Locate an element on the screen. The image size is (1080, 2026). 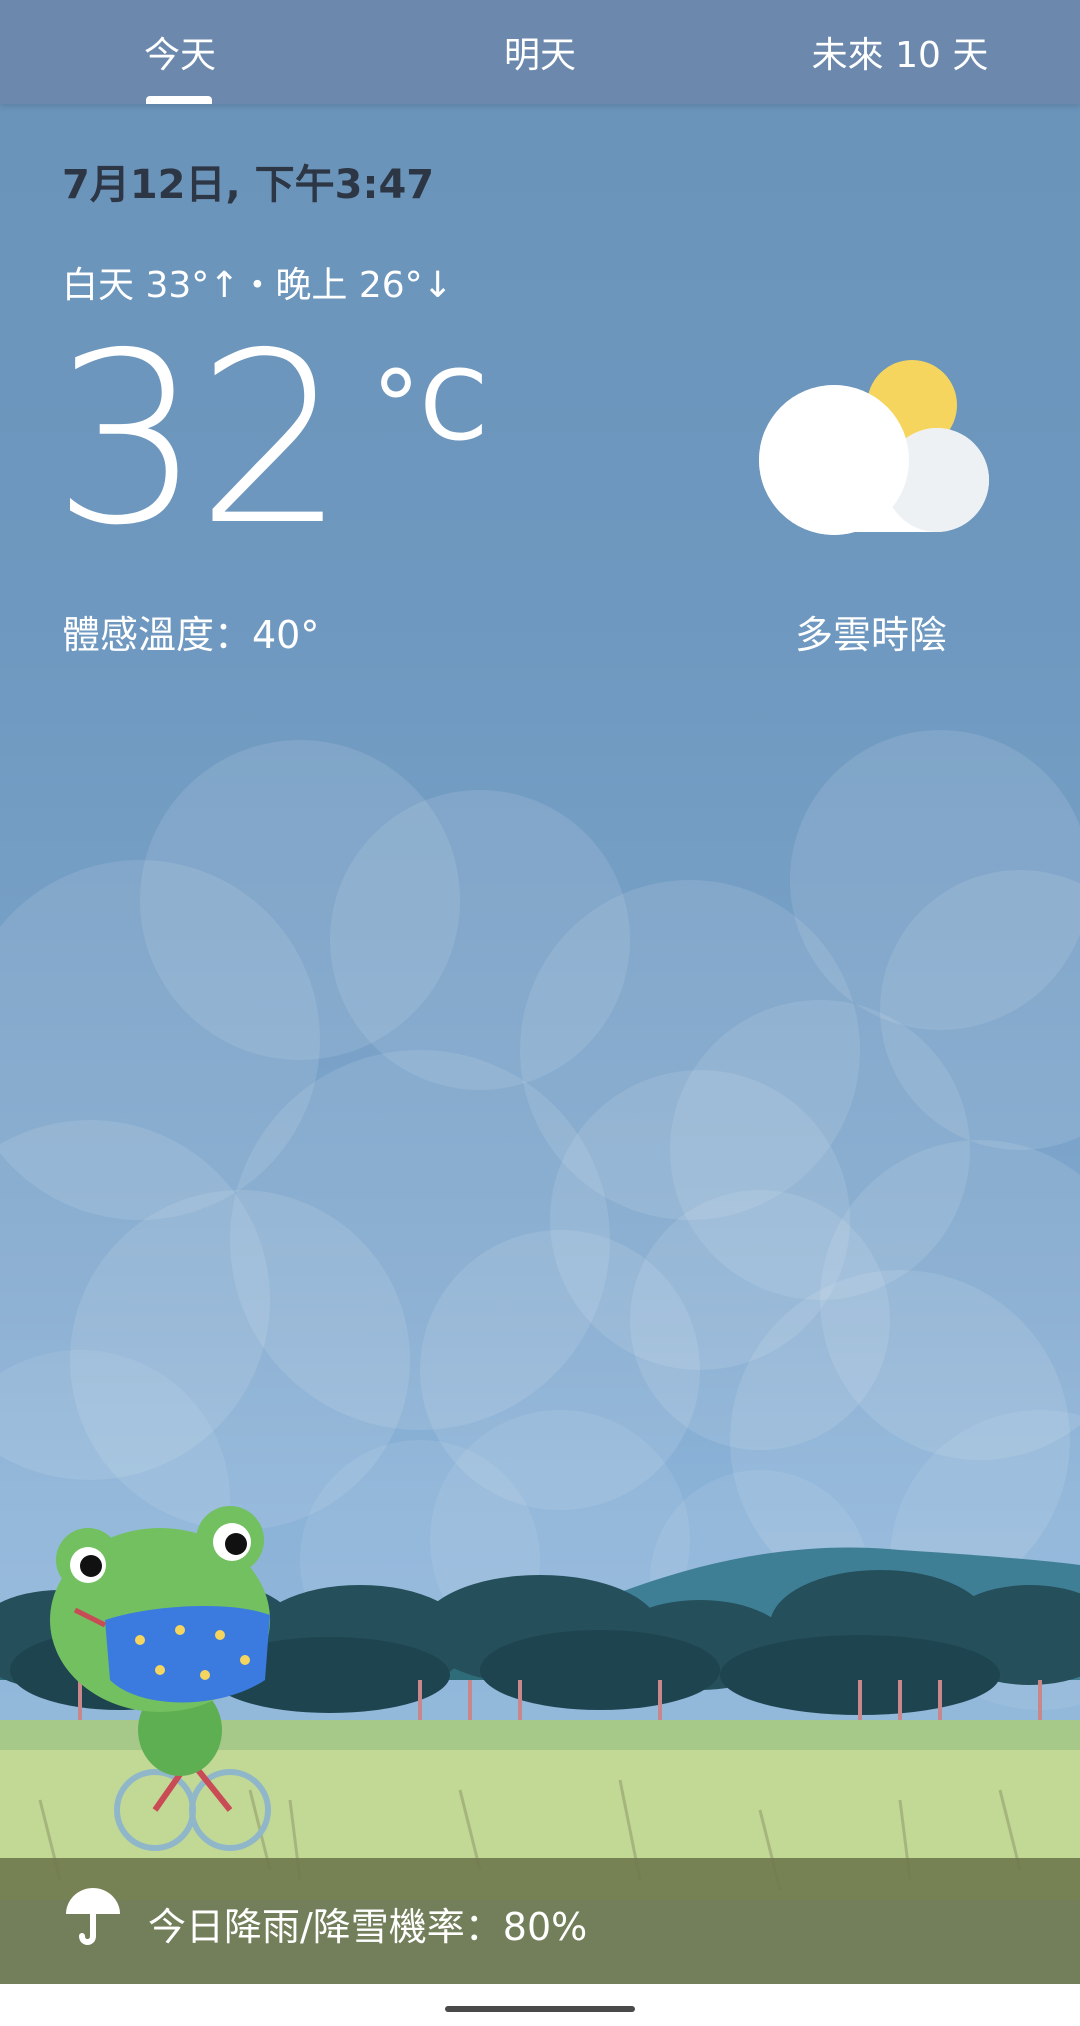
tab-10-days: 未來 10 天 is located at coordinates (900, 52).